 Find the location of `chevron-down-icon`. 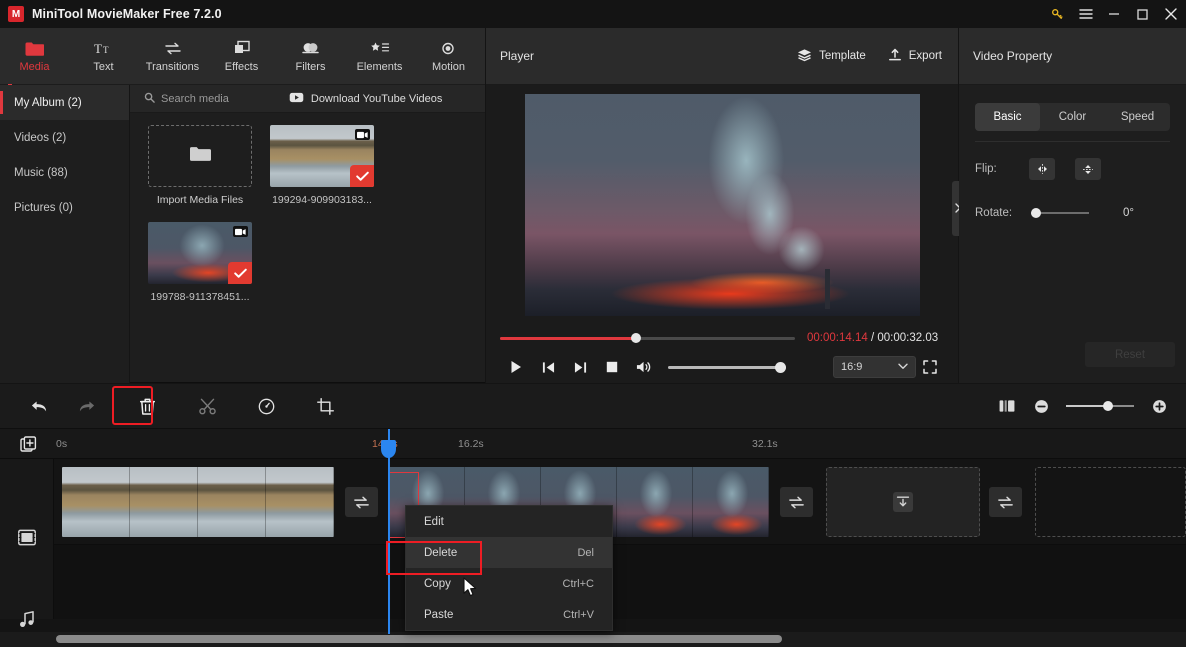

chevron-down-icon is located at coordinates (903, 367).